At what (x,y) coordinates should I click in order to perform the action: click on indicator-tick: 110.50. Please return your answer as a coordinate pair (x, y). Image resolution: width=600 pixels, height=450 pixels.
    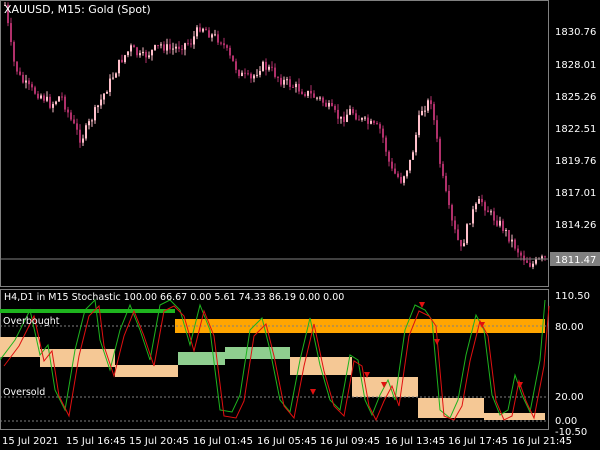
    Looking at the image, I should click on (572, 296).